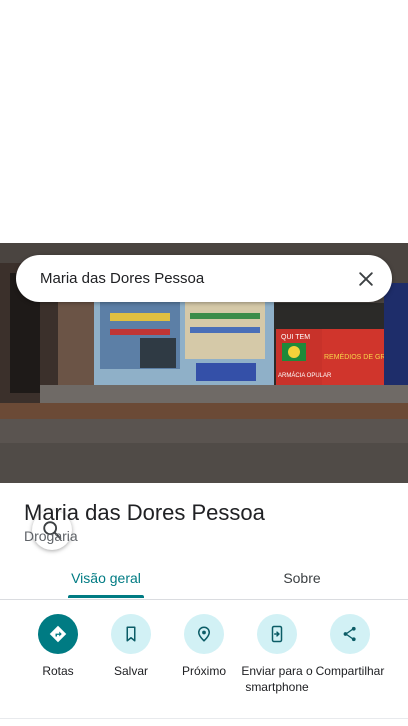 The image size is (408, 726). I want to click on send-to-phone-label: Enviar para o smartphone, so click(277, 679).